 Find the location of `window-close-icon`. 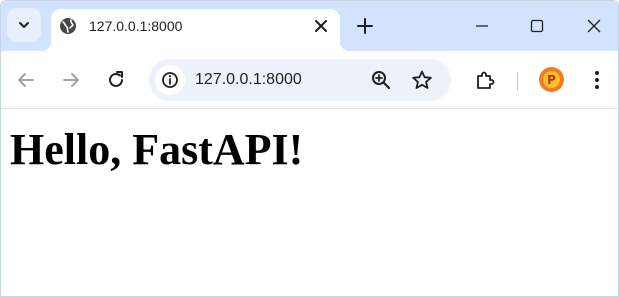

window-close-icon is located at coordinates (594, 26).